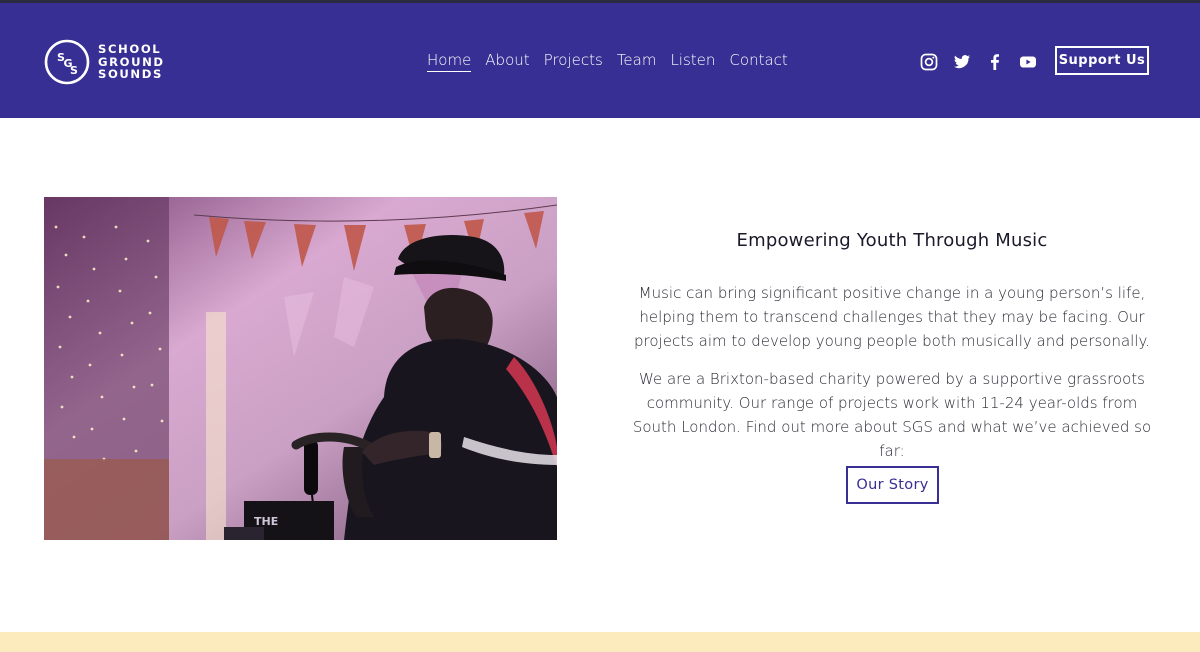 This screenshot has height=652, width=1200. I want to click on nav-team: Team, so click(637, 61).